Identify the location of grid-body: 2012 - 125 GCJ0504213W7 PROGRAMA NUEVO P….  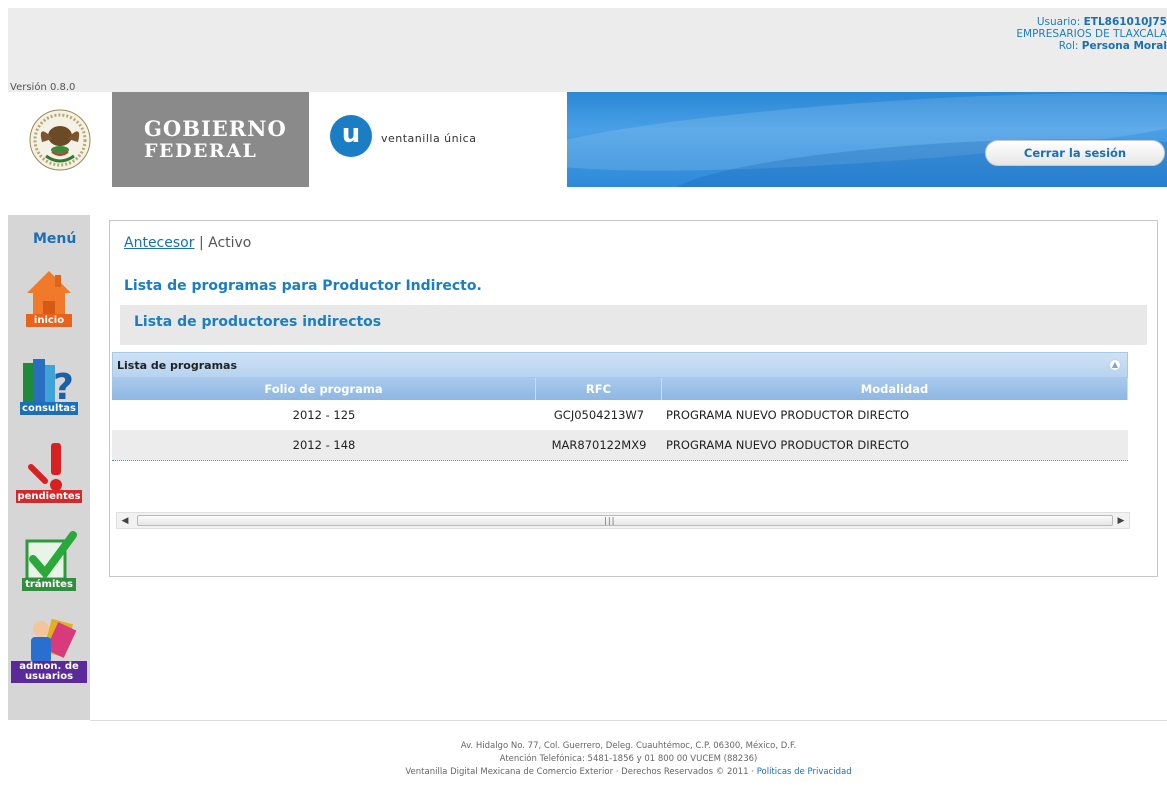
(620, 430).